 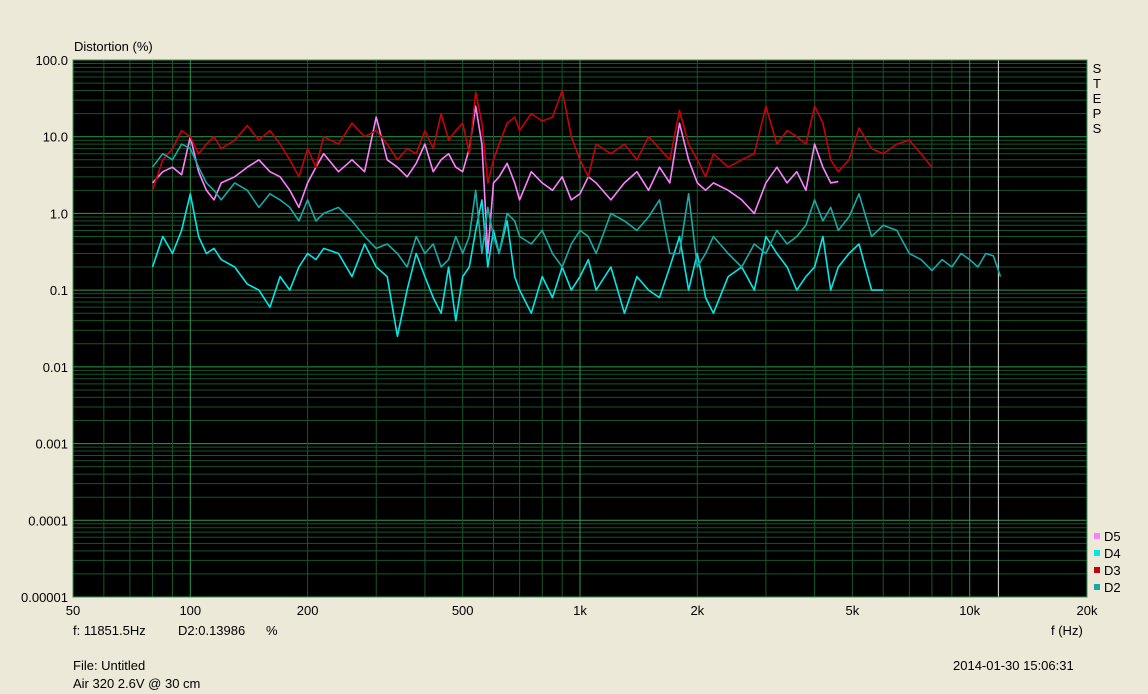 What do you see at coordinates (137, 683) in the screenshot?
I see `measurement-description: Air 320 2.6V @ 30 cm` at bounding box center [137, 683].